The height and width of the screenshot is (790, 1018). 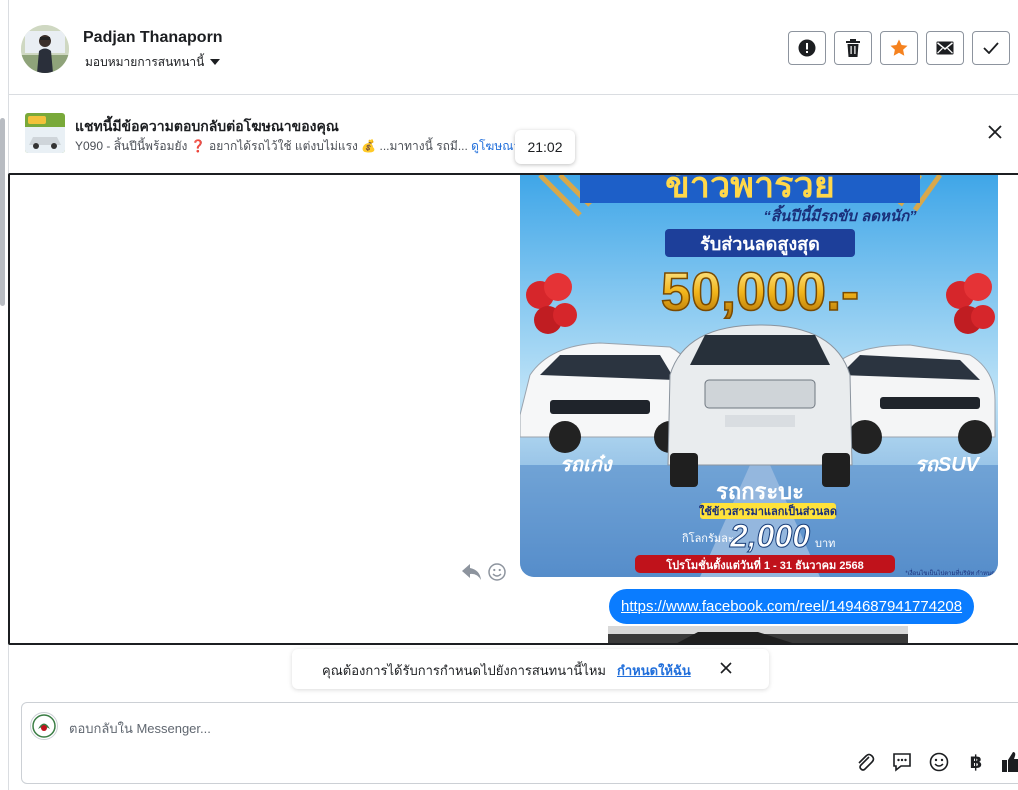 I want to click on saved-reply-button, so click(x=902, y=762).